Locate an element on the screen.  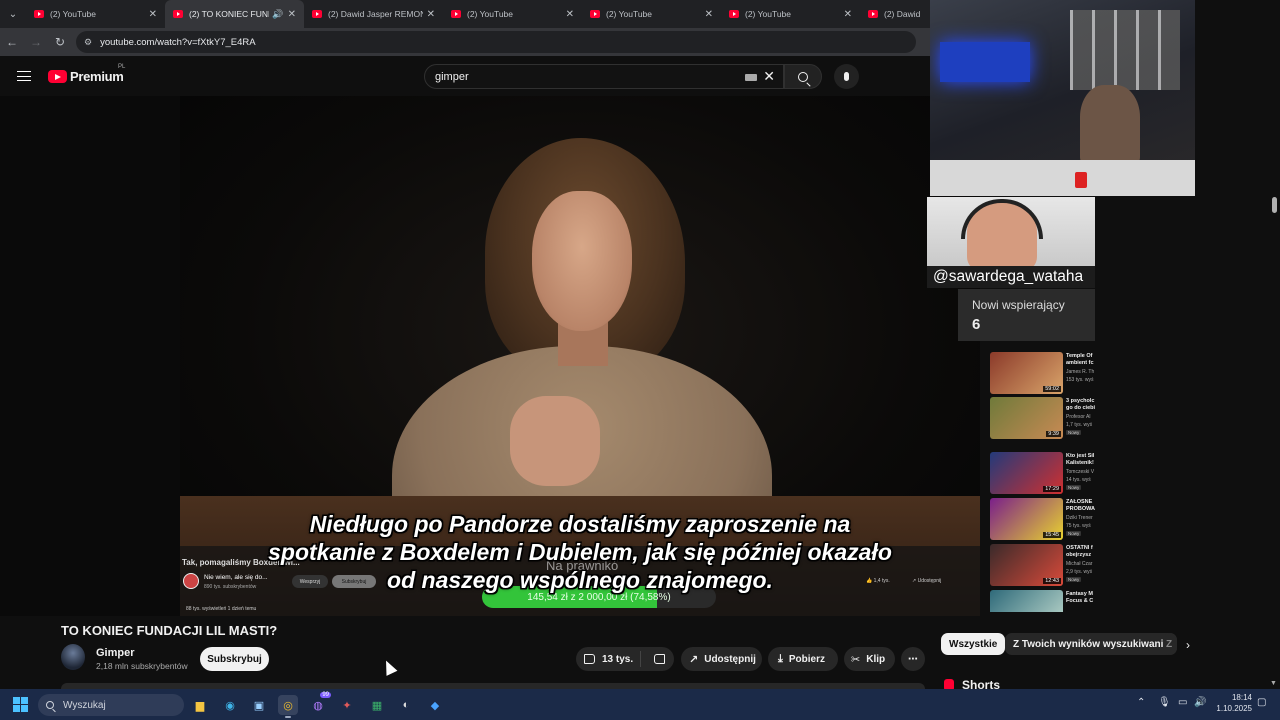
search-button is located at coordinates (803, 76).